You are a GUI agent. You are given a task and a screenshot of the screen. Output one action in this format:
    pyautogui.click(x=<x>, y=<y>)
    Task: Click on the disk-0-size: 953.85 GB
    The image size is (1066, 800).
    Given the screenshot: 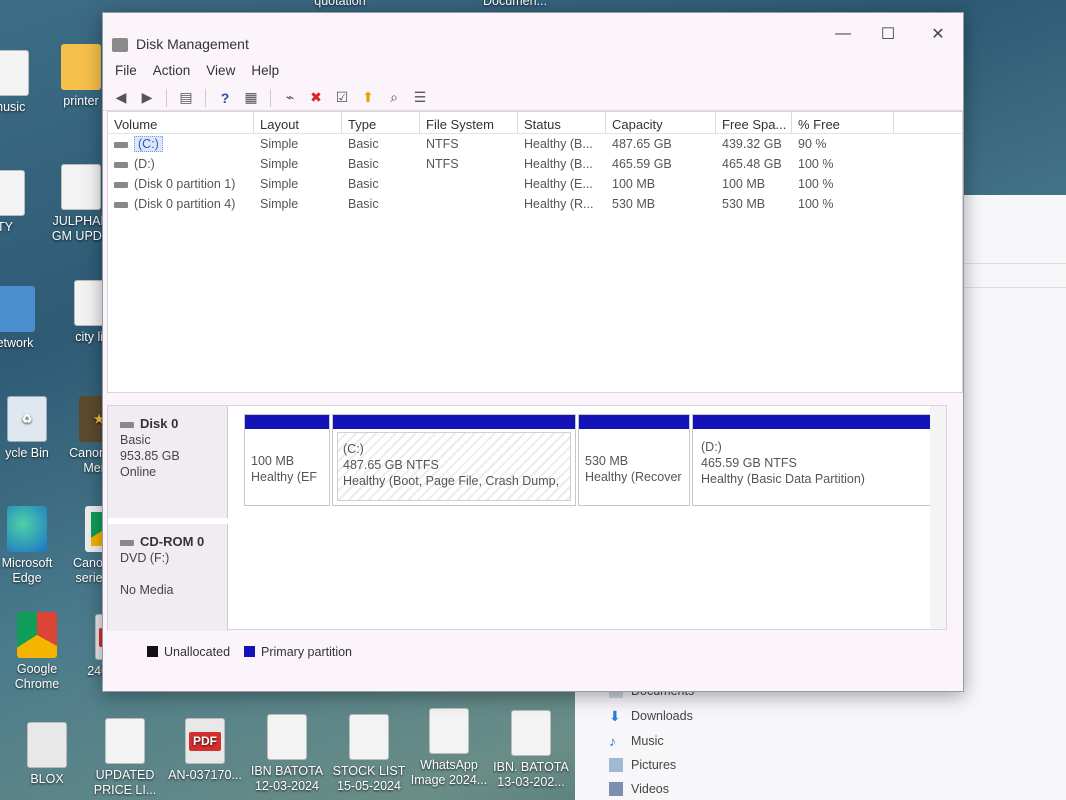 What is the action you would take?
    pyautogui.click(x=150, y=456)
    